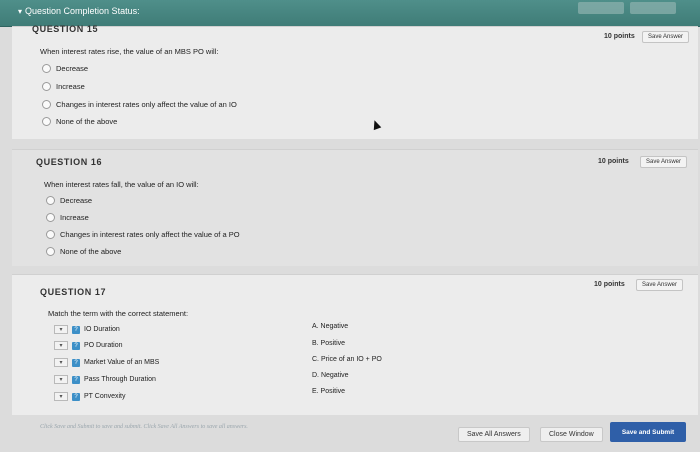  I want to click on completion-status-bar: ▾ Question Completion Status:, so click(350, 13).